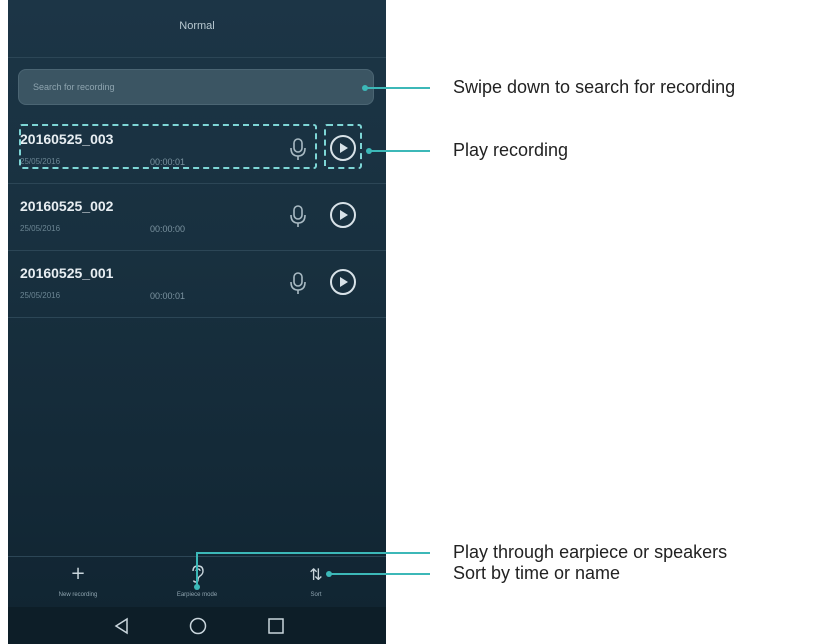 The image size is (832, 644). Describe the element at coordinates (74, 87) in the screenshot. I see `search-placeholder: Search for recording` at that location.